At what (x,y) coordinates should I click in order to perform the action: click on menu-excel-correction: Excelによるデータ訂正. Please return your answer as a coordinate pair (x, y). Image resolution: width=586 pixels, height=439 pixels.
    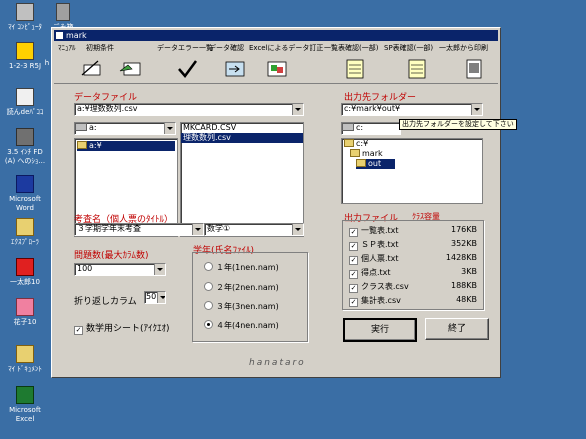
    Looking at the image, I should click on (286, 48).